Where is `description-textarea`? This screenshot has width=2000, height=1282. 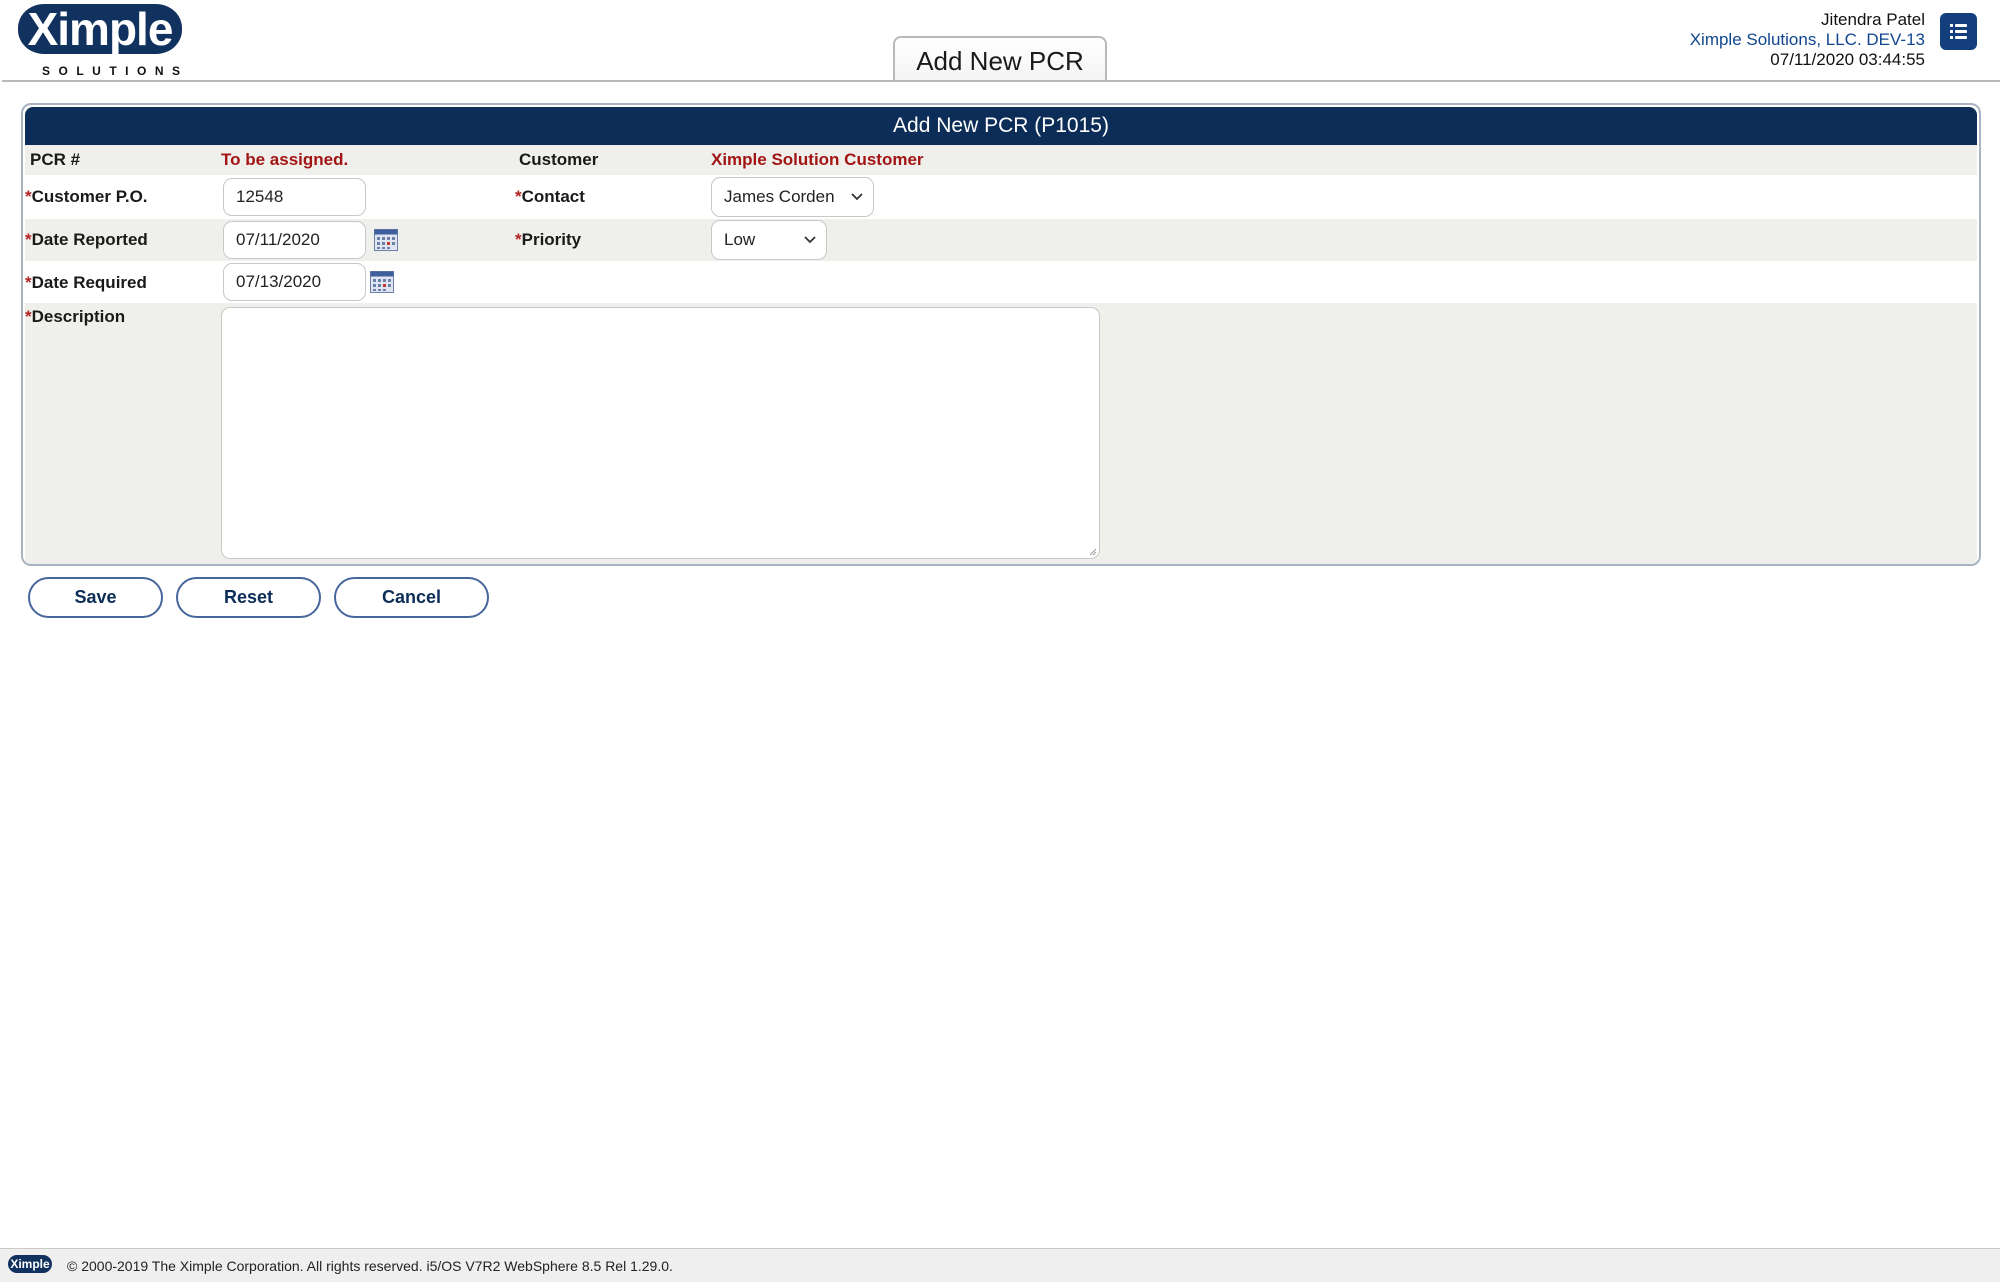
description-textarea is located at coordinates (660, 433).